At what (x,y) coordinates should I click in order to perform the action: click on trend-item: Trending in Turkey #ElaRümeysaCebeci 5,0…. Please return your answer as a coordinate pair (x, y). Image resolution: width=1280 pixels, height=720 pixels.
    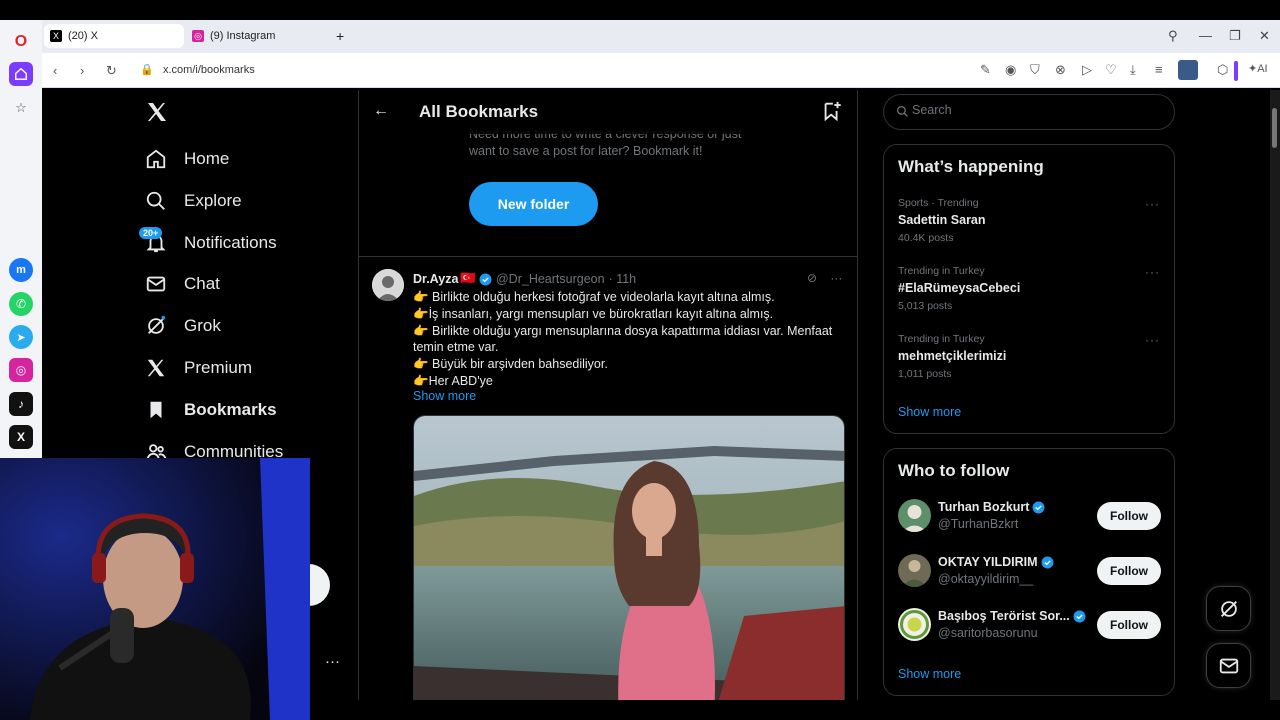
    Looking at the image, I should click on (1029, 288).